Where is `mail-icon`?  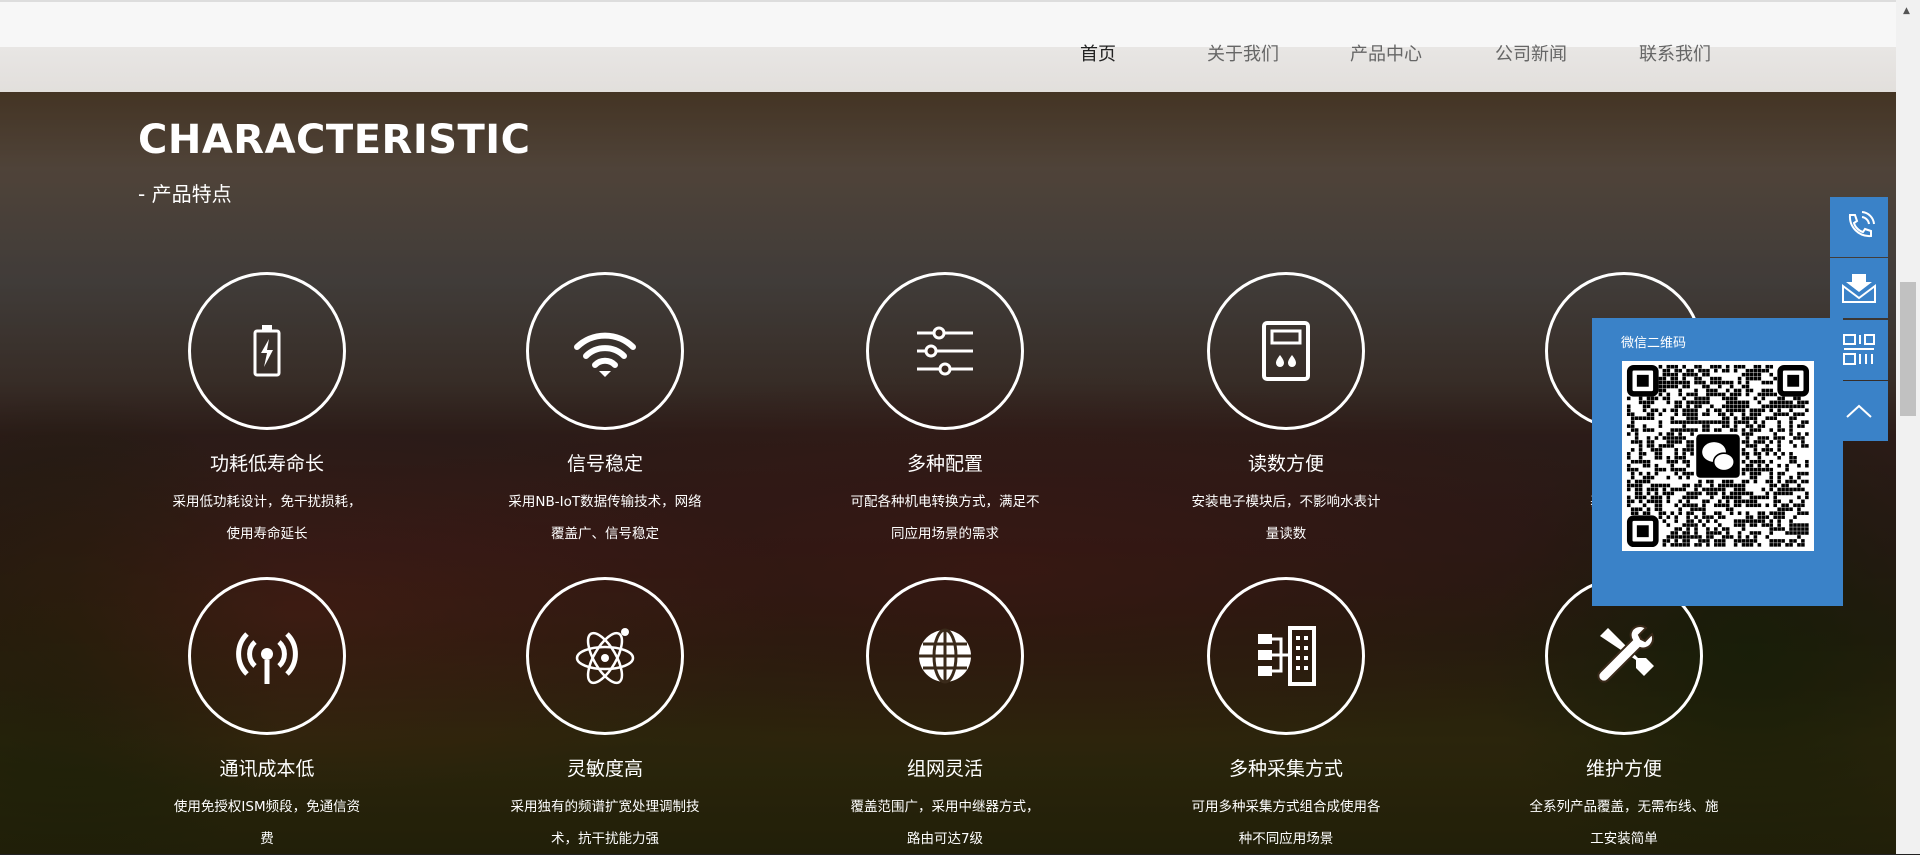
mail-icon is located at coordinates (1859, 288).